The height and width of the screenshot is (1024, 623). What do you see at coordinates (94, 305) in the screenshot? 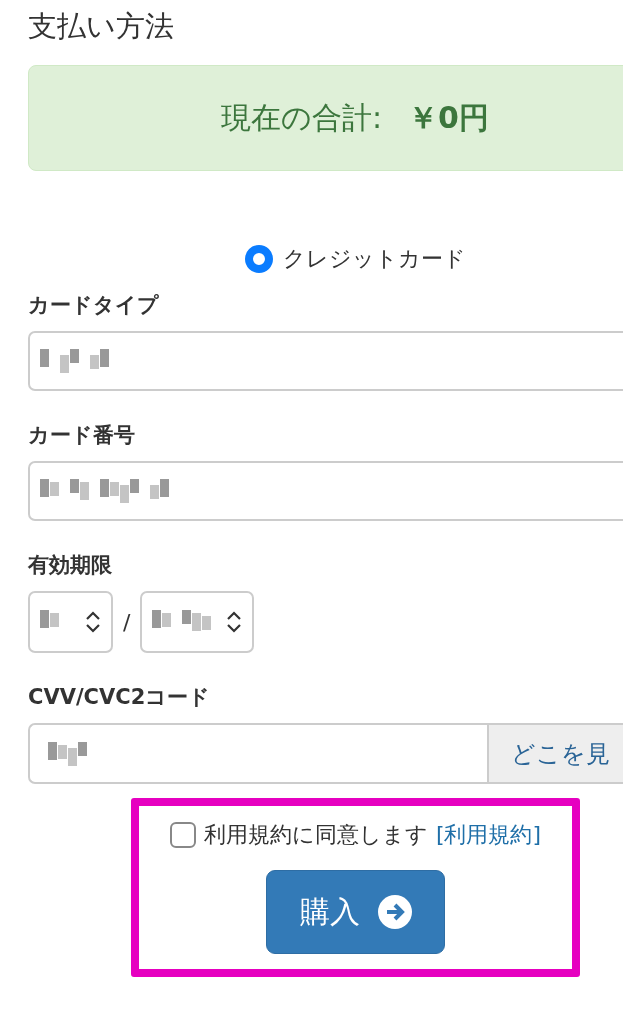
I see `field-label: カードタイプ` at bounding box center [94, 305].